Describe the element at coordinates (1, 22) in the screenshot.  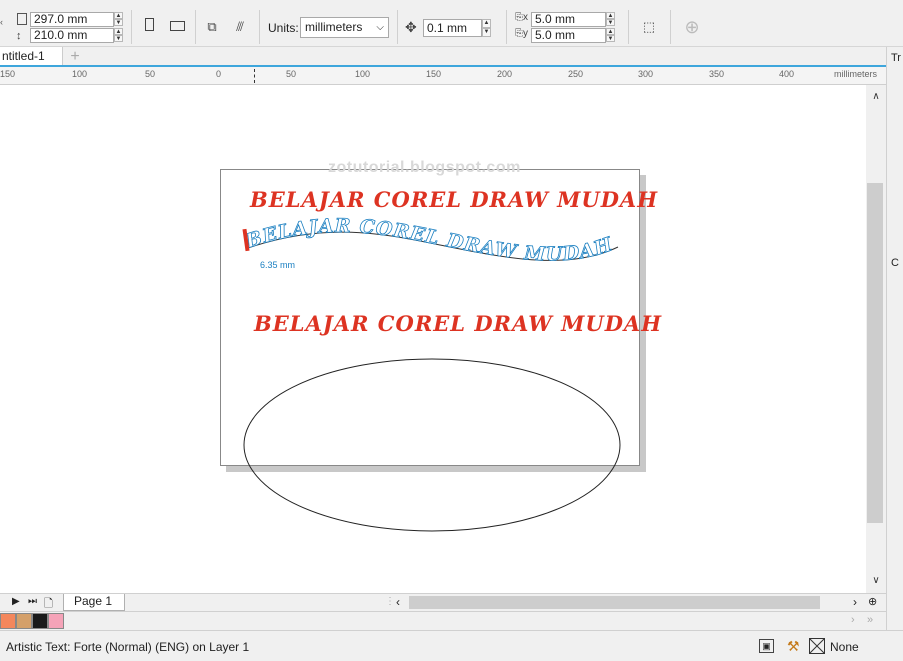
I see `chevron-left-icon: ‹` at that location.